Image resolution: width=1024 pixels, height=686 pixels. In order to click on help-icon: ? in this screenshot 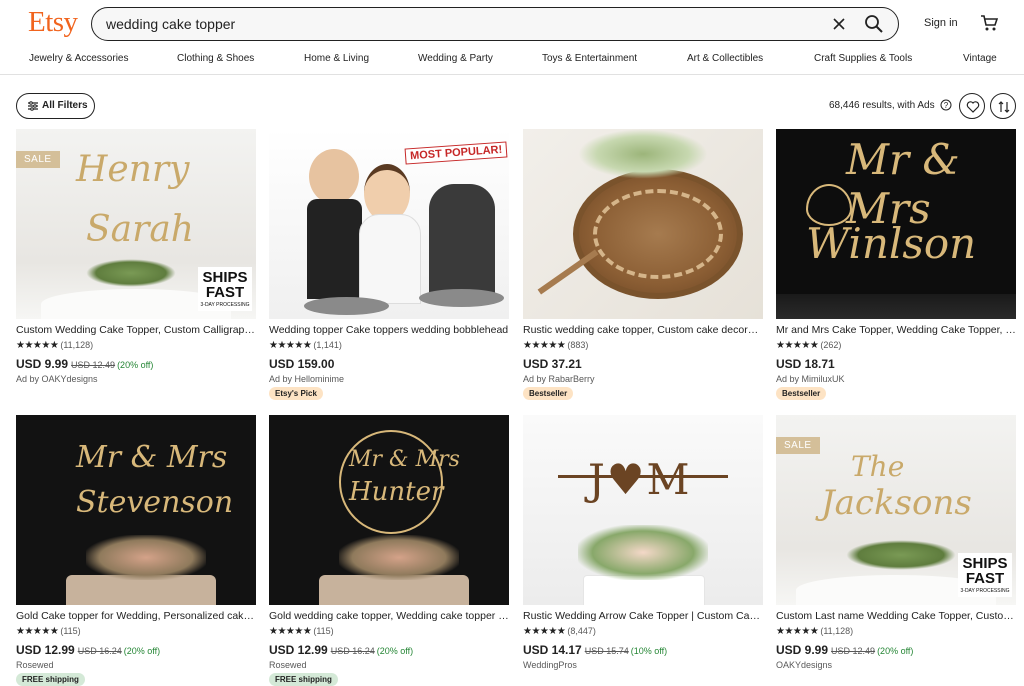, I will do `click(946, 105)`.